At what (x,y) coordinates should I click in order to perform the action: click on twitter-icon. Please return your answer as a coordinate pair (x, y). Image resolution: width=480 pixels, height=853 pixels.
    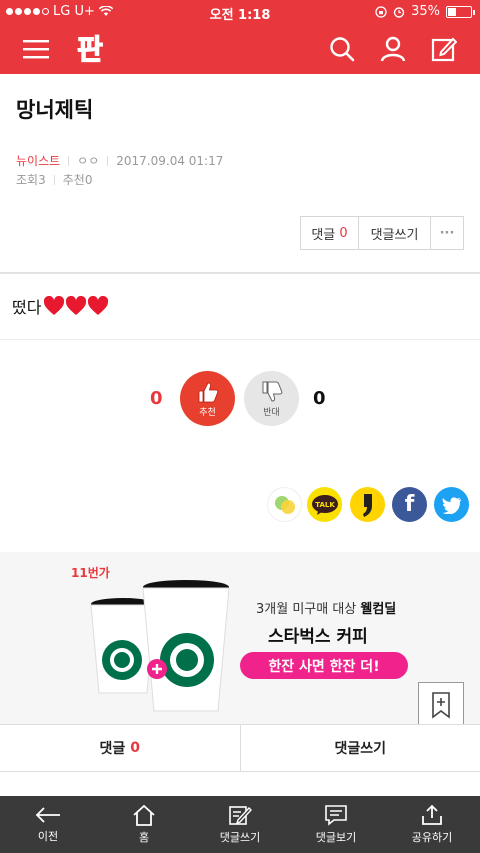
    Looking at the image, I should click on (451, 505).